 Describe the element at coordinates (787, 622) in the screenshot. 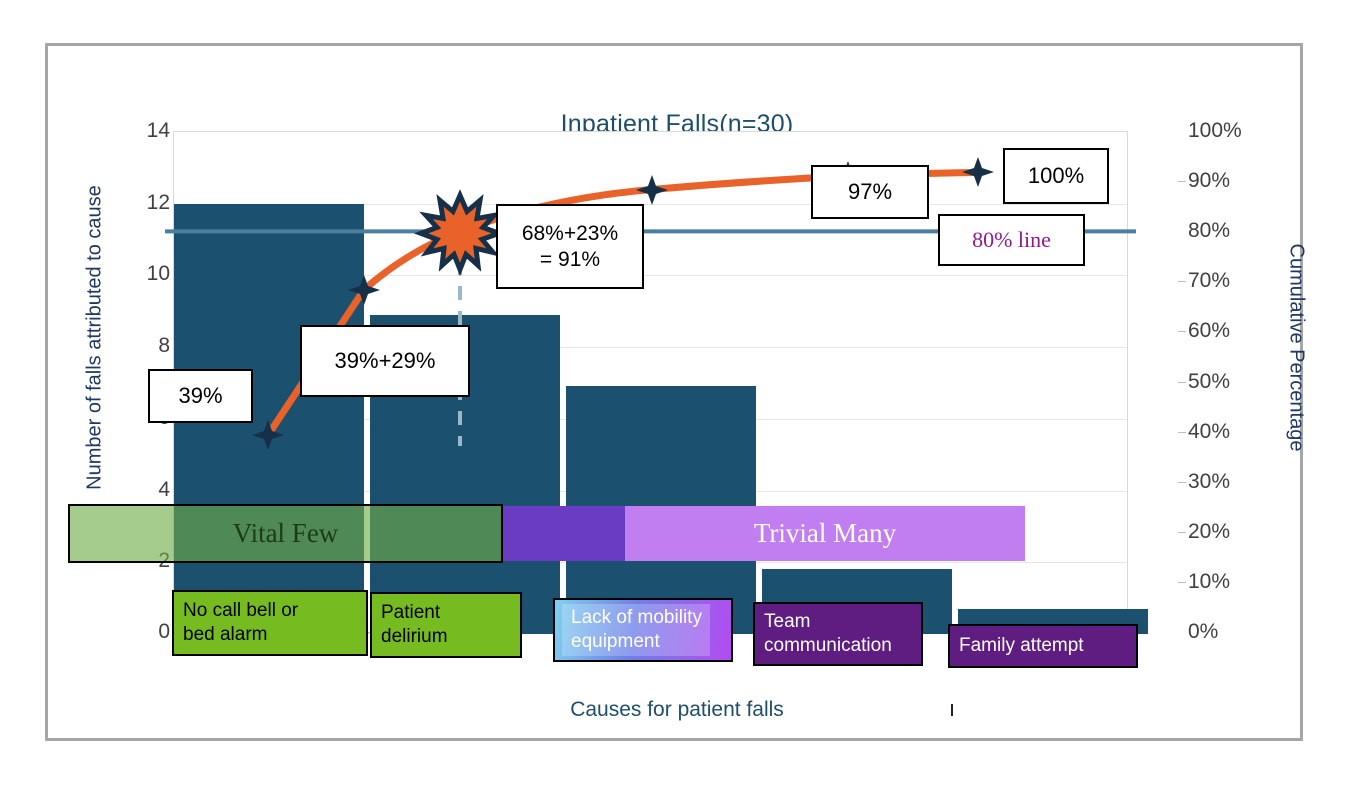

I see `category-label-team-communication-line1: Team` at that location.